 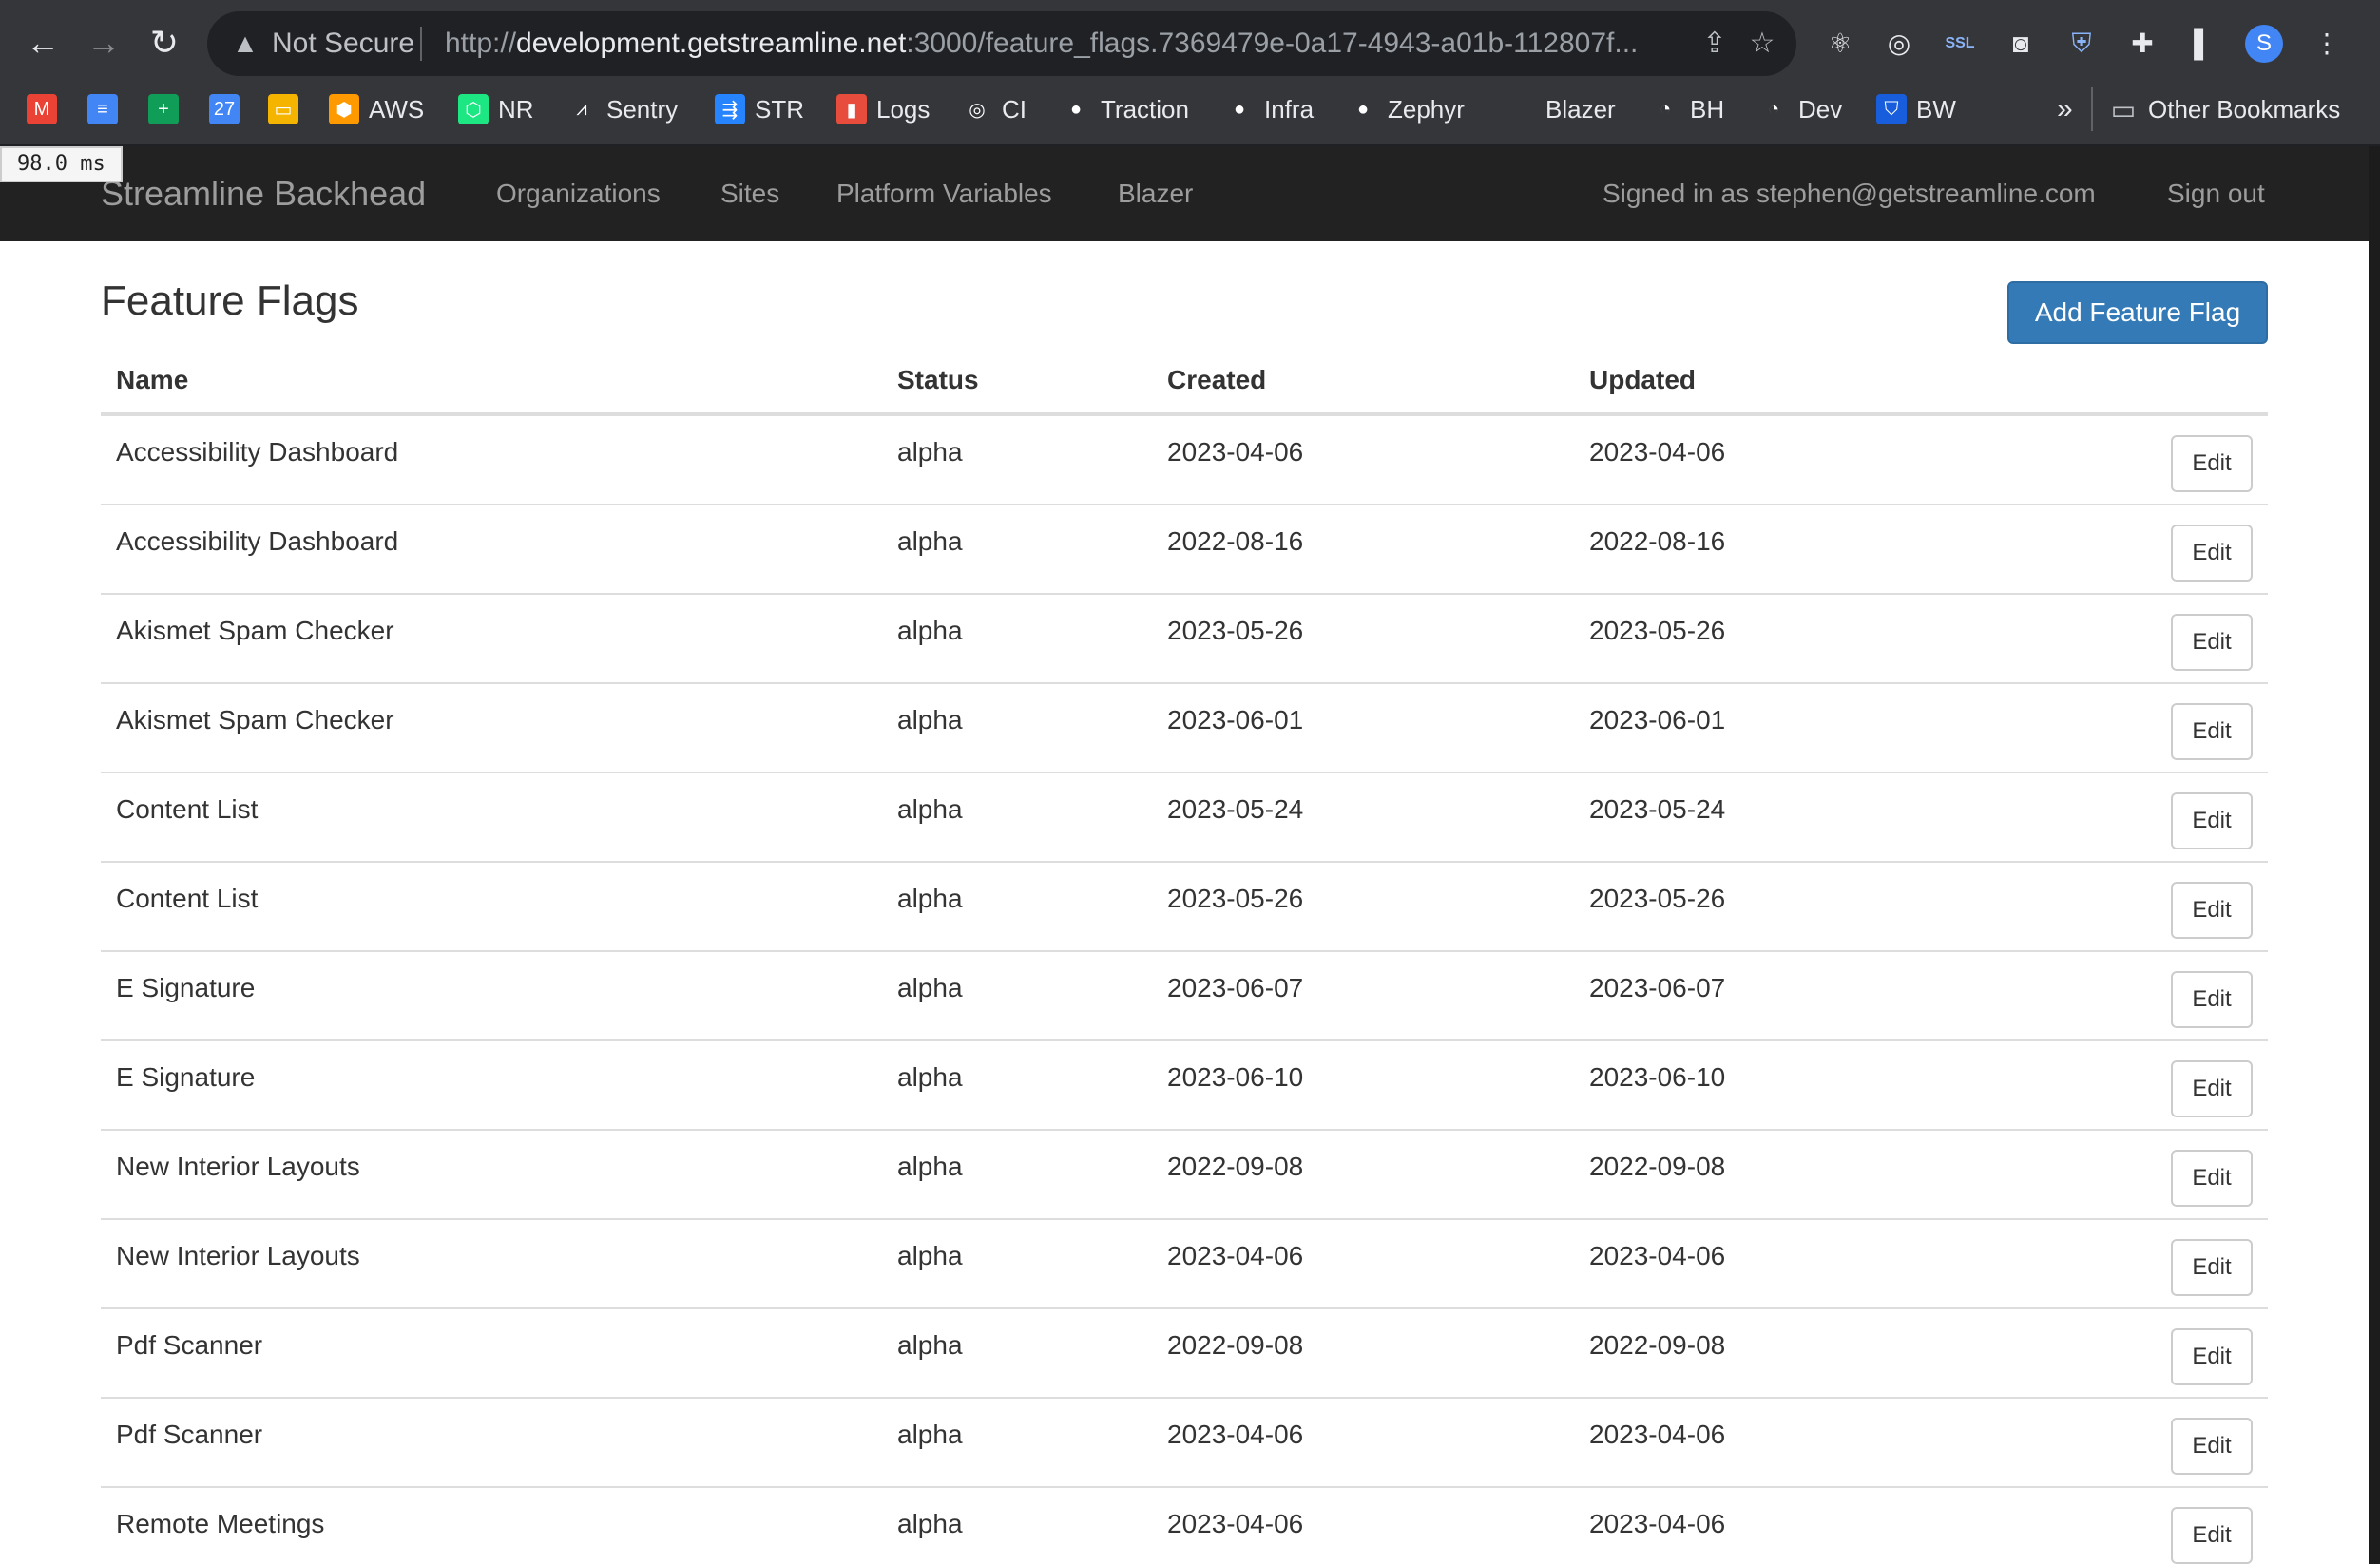 What do you see at coordinates (730, 109) in the screenshot?
I see `str-icon: ⇶` at bounding box center [730, 109].